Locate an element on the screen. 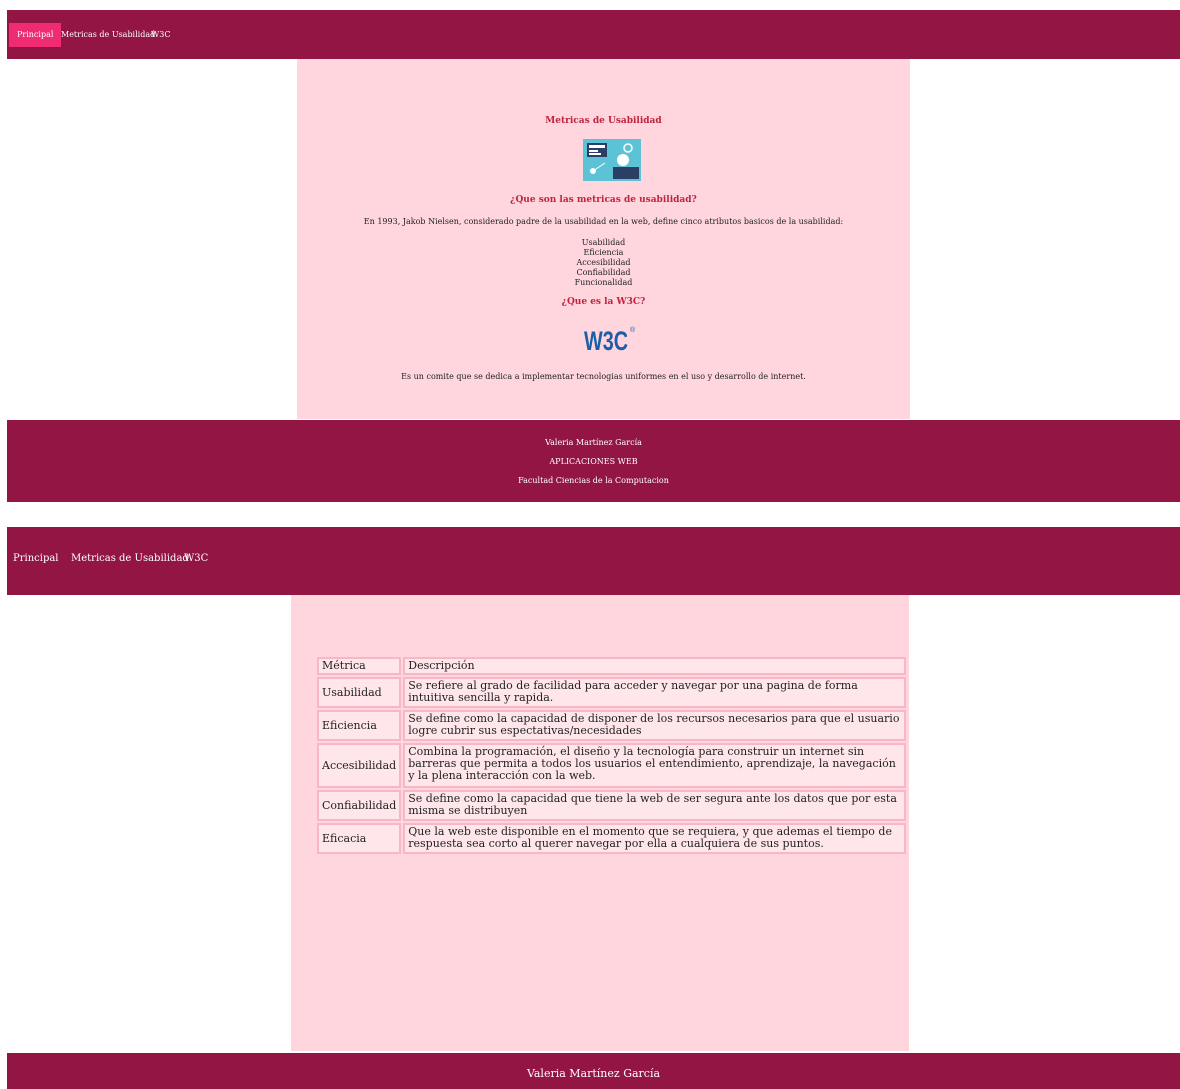  section-heading-w3c: ¿Que es la W3C? is located at coordinates (603, 302).